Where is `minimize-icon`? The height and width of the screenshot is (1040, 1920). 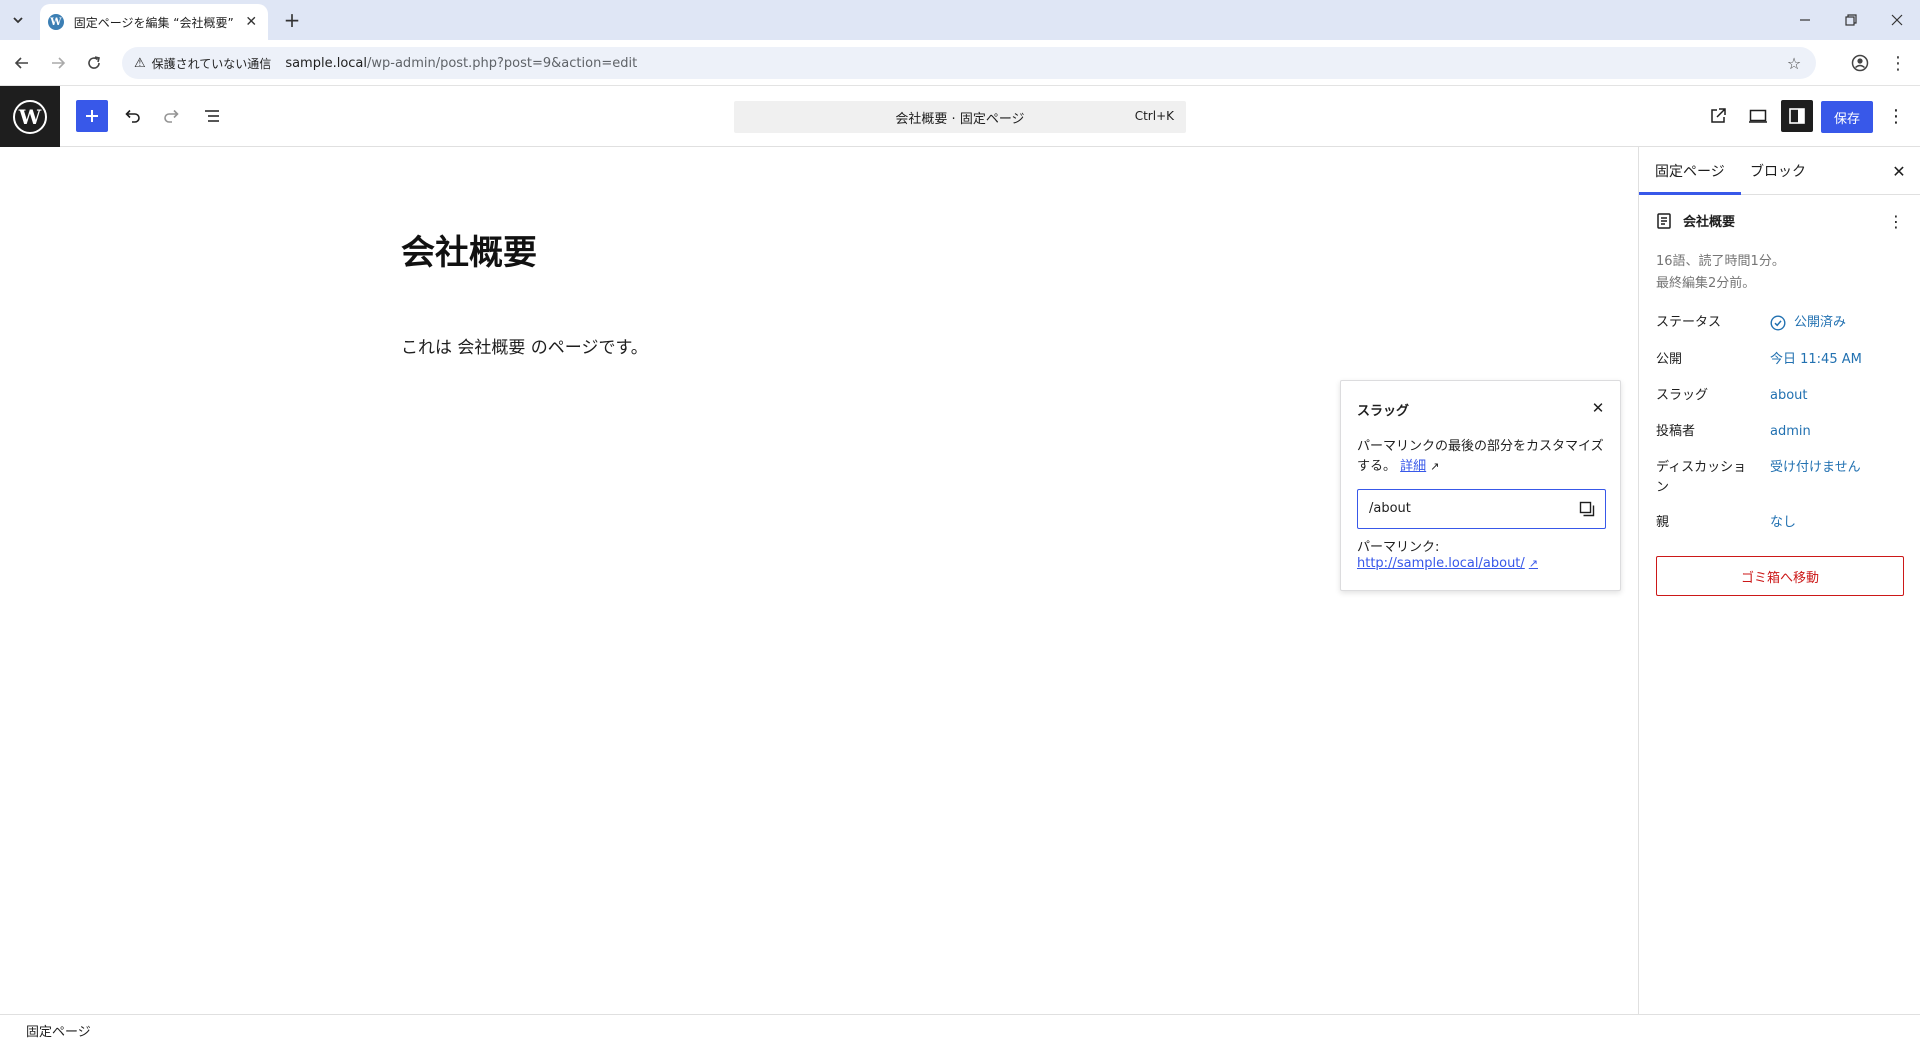 minimize-icon is located at coordinates (1805, 20).